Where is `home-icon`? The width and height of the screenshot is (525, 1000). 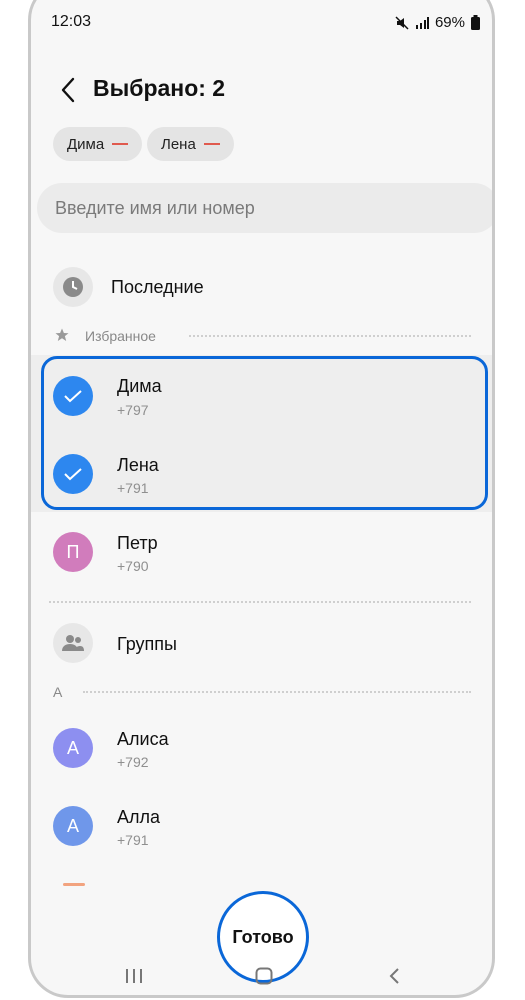 home-icon is located at coordinates (264, 976).